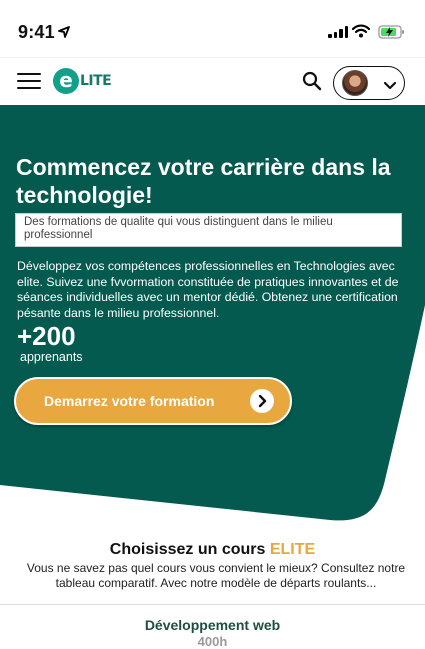 This screenshot has width=425, height=649. I want to click on status-bar: 9:41, so click(212, 28).